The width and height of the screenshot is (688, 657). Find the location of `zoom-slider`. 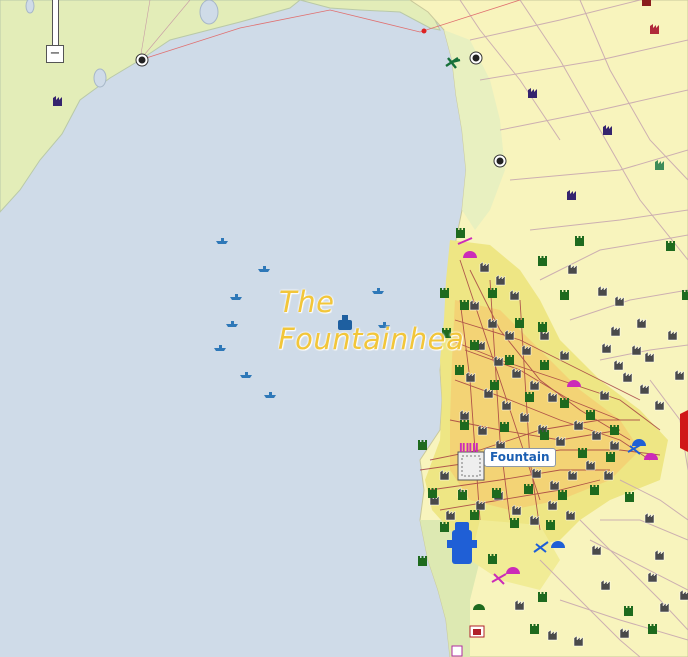

zoom-slider is located at coordinates (55, 23).